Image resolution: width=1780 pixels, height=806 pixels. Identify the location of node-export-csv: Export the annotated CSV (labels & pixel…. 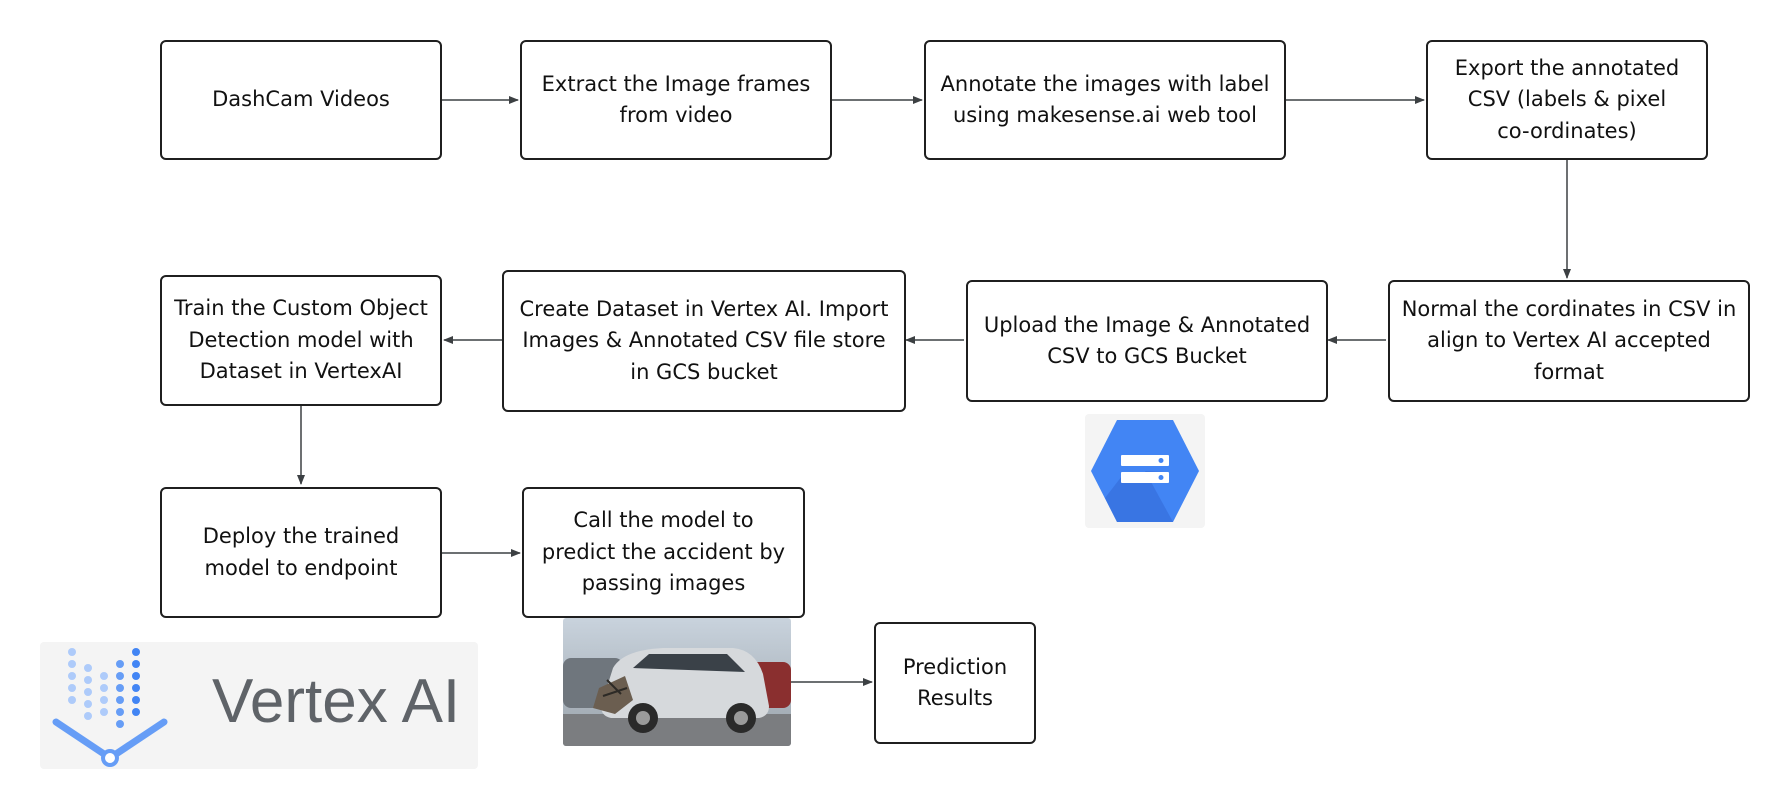
(1567, 100).